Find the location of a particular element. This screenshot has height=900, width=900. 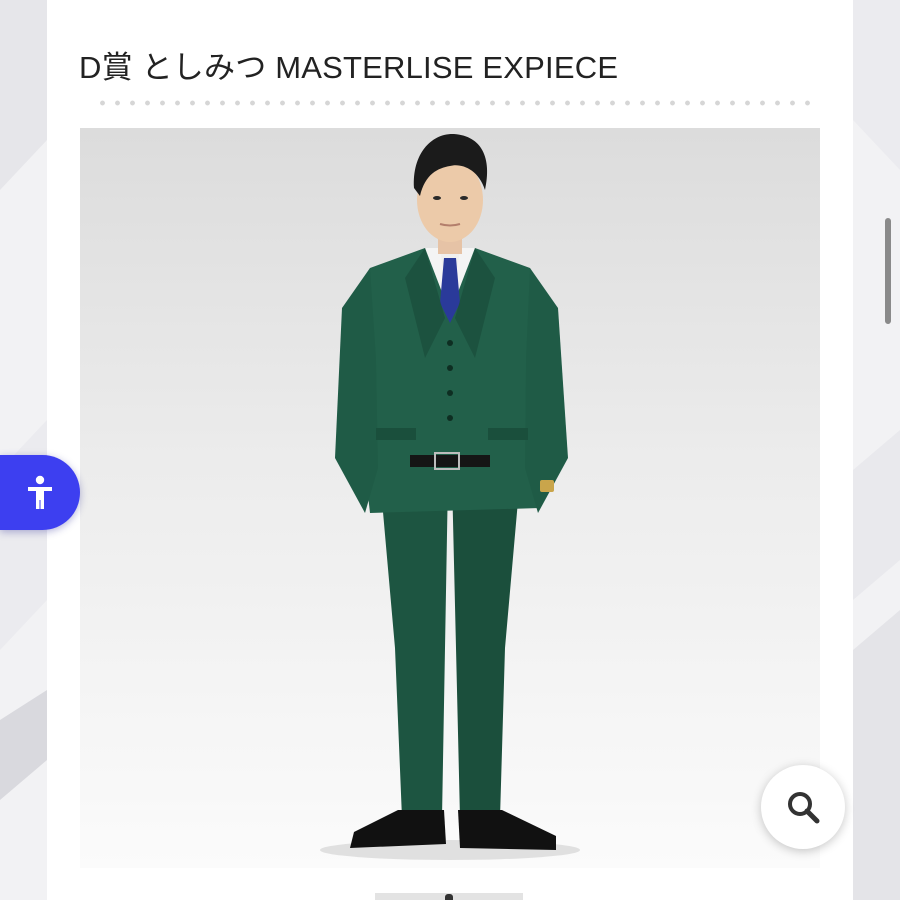

thumbnail-preview is located at coordinates (449, 896).